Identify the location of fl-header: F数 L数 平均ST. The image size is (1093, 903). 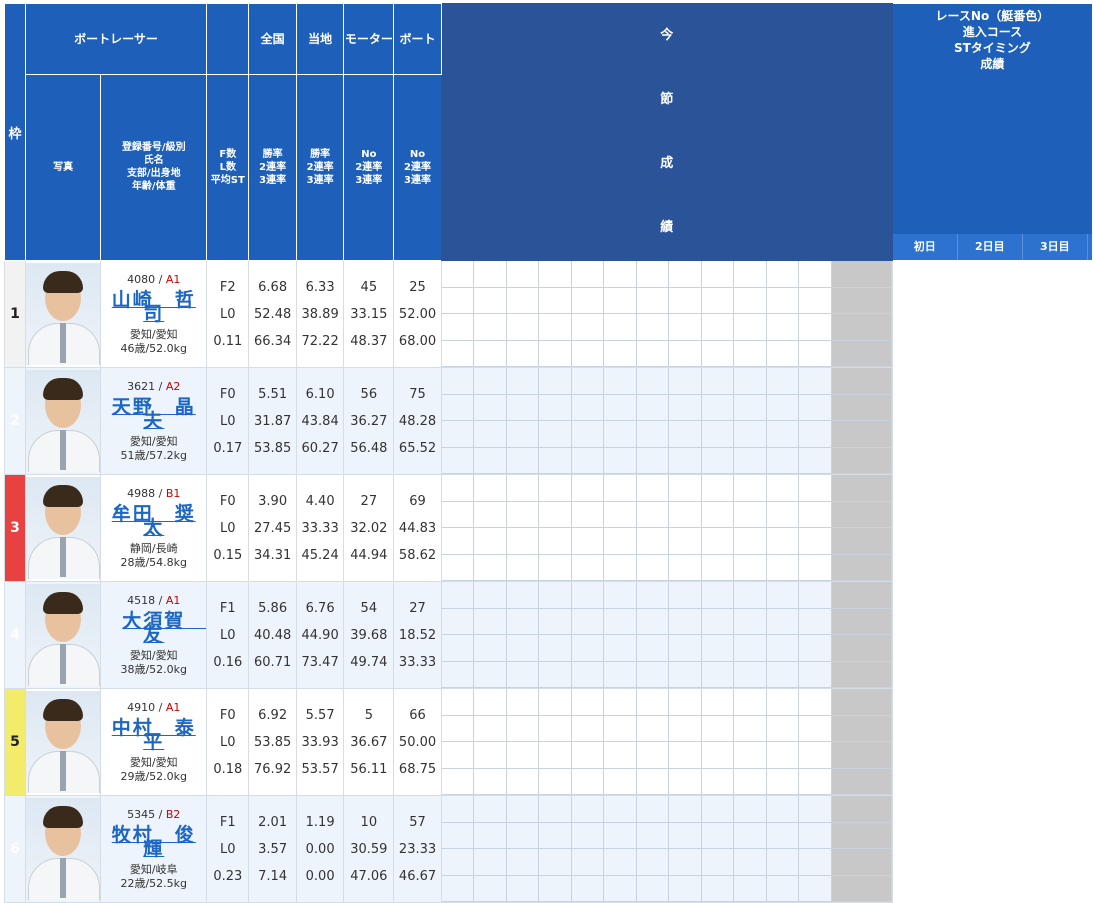
(228, 167).